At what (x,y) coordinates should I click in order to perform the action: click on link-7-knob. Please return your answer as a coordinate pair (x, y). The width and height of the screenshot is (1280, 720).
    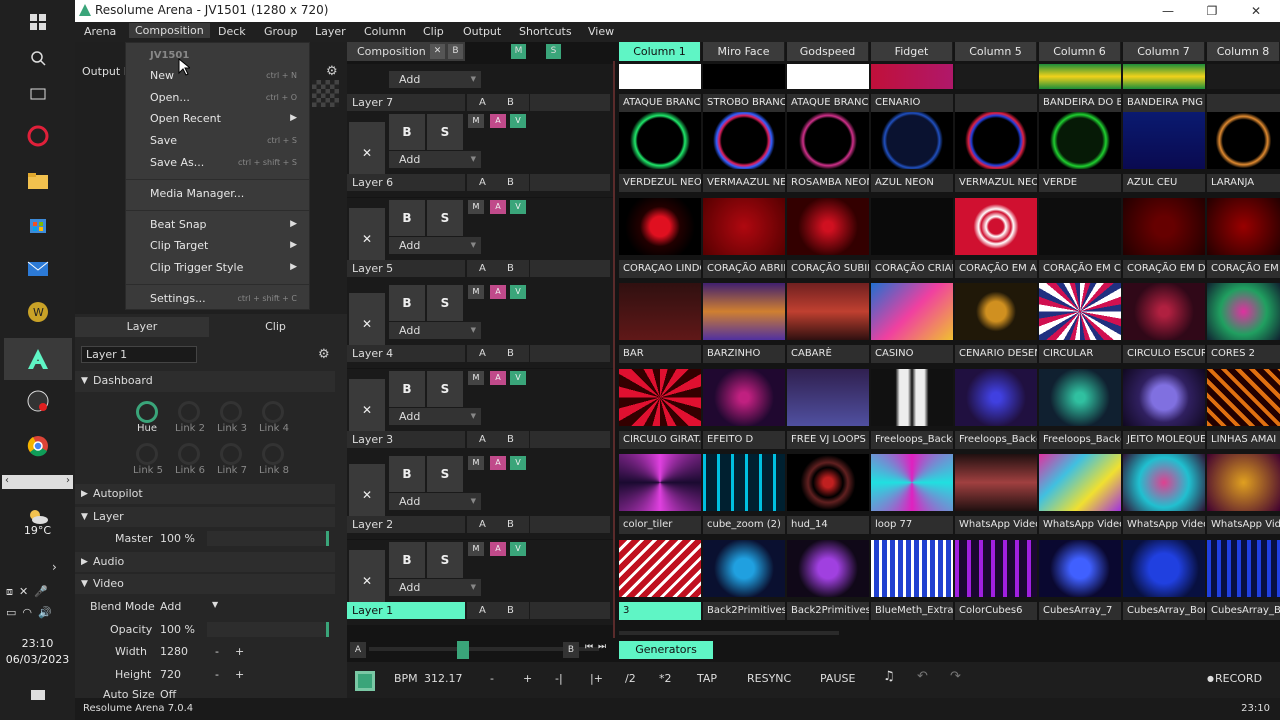
    Looking at the image, I should click on (231, 454).